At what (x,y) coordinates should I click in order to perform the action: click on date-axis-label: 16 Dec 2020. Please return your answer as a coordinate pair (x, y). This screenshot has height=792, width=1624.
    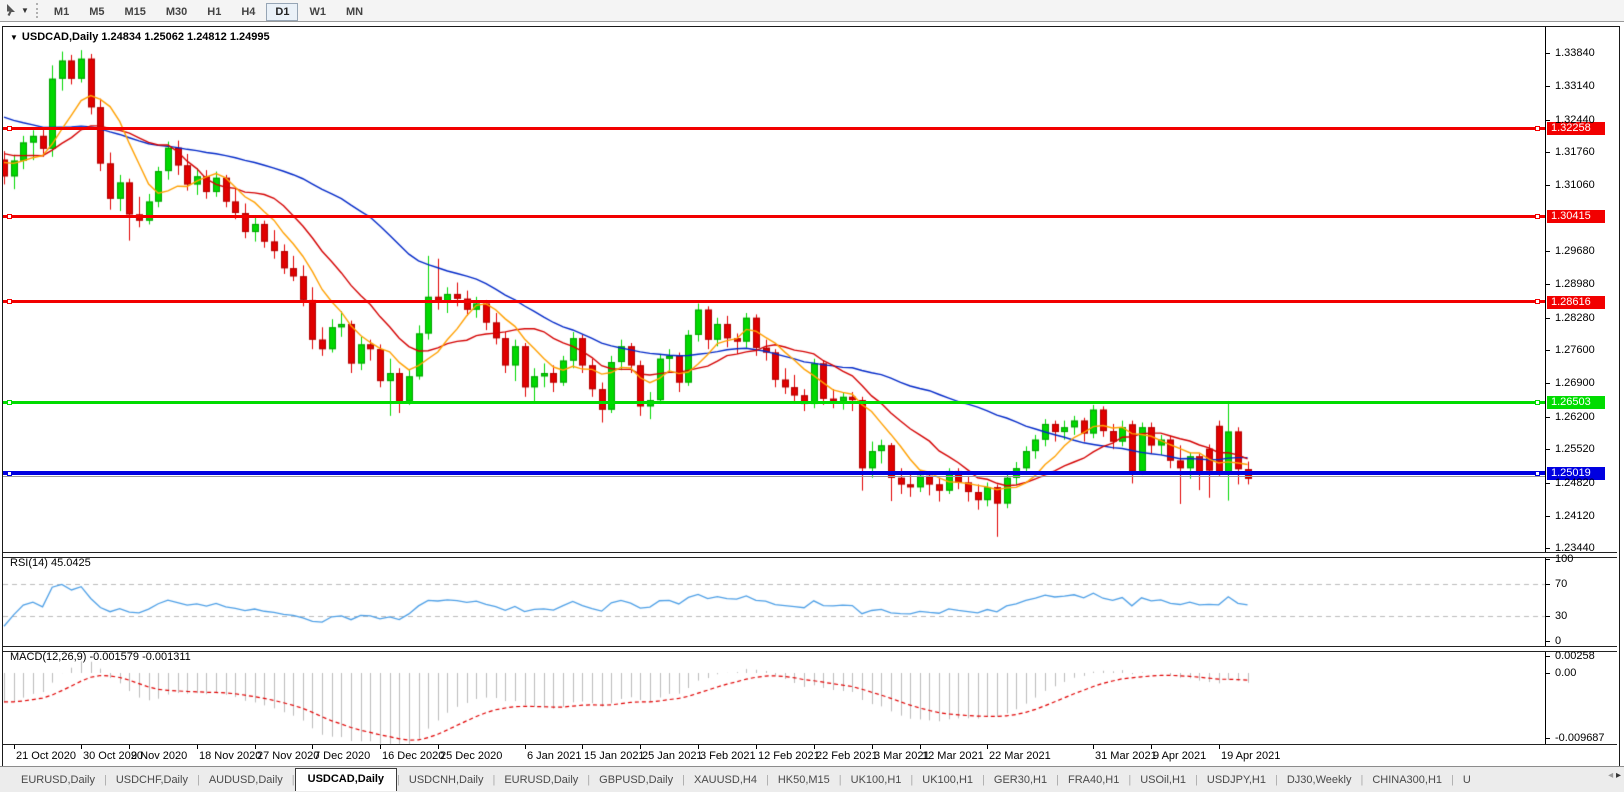
    Looking at the image, I should click on (413, 756).